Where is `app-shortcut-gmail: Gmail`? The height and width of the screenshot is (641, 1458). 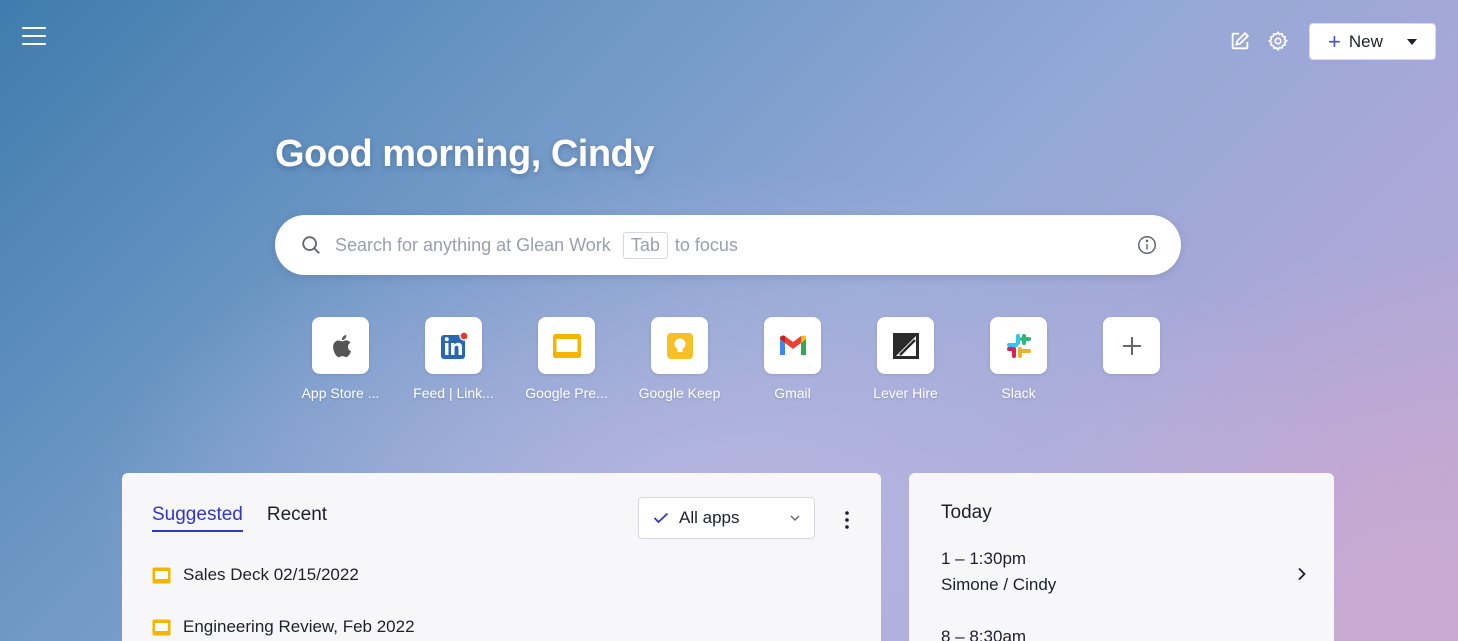 app-shortcut-gmail: Gmail is located at coordinates (792, 359).